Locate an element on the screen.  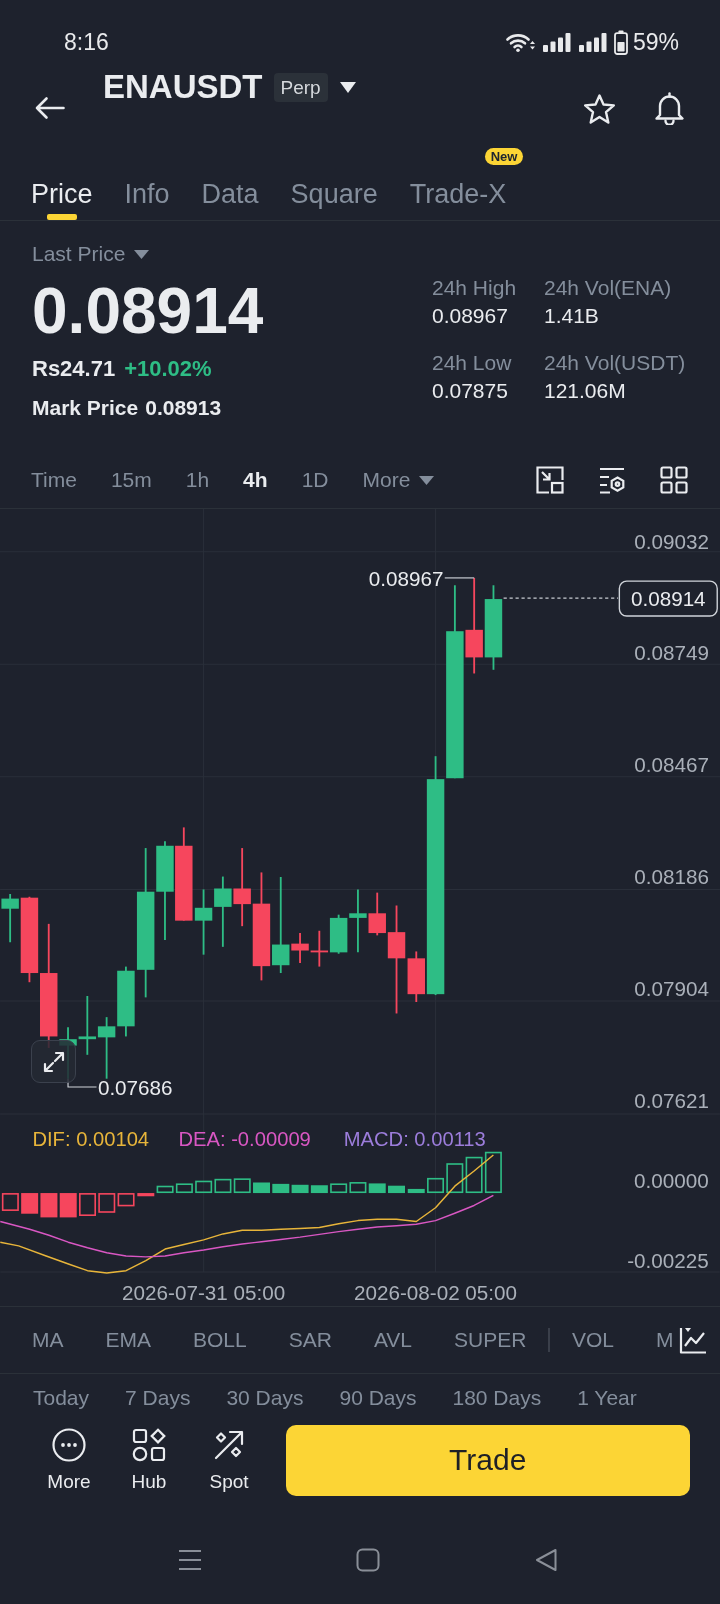
last-price-label: Last Price is located at coordinates (79, 254).